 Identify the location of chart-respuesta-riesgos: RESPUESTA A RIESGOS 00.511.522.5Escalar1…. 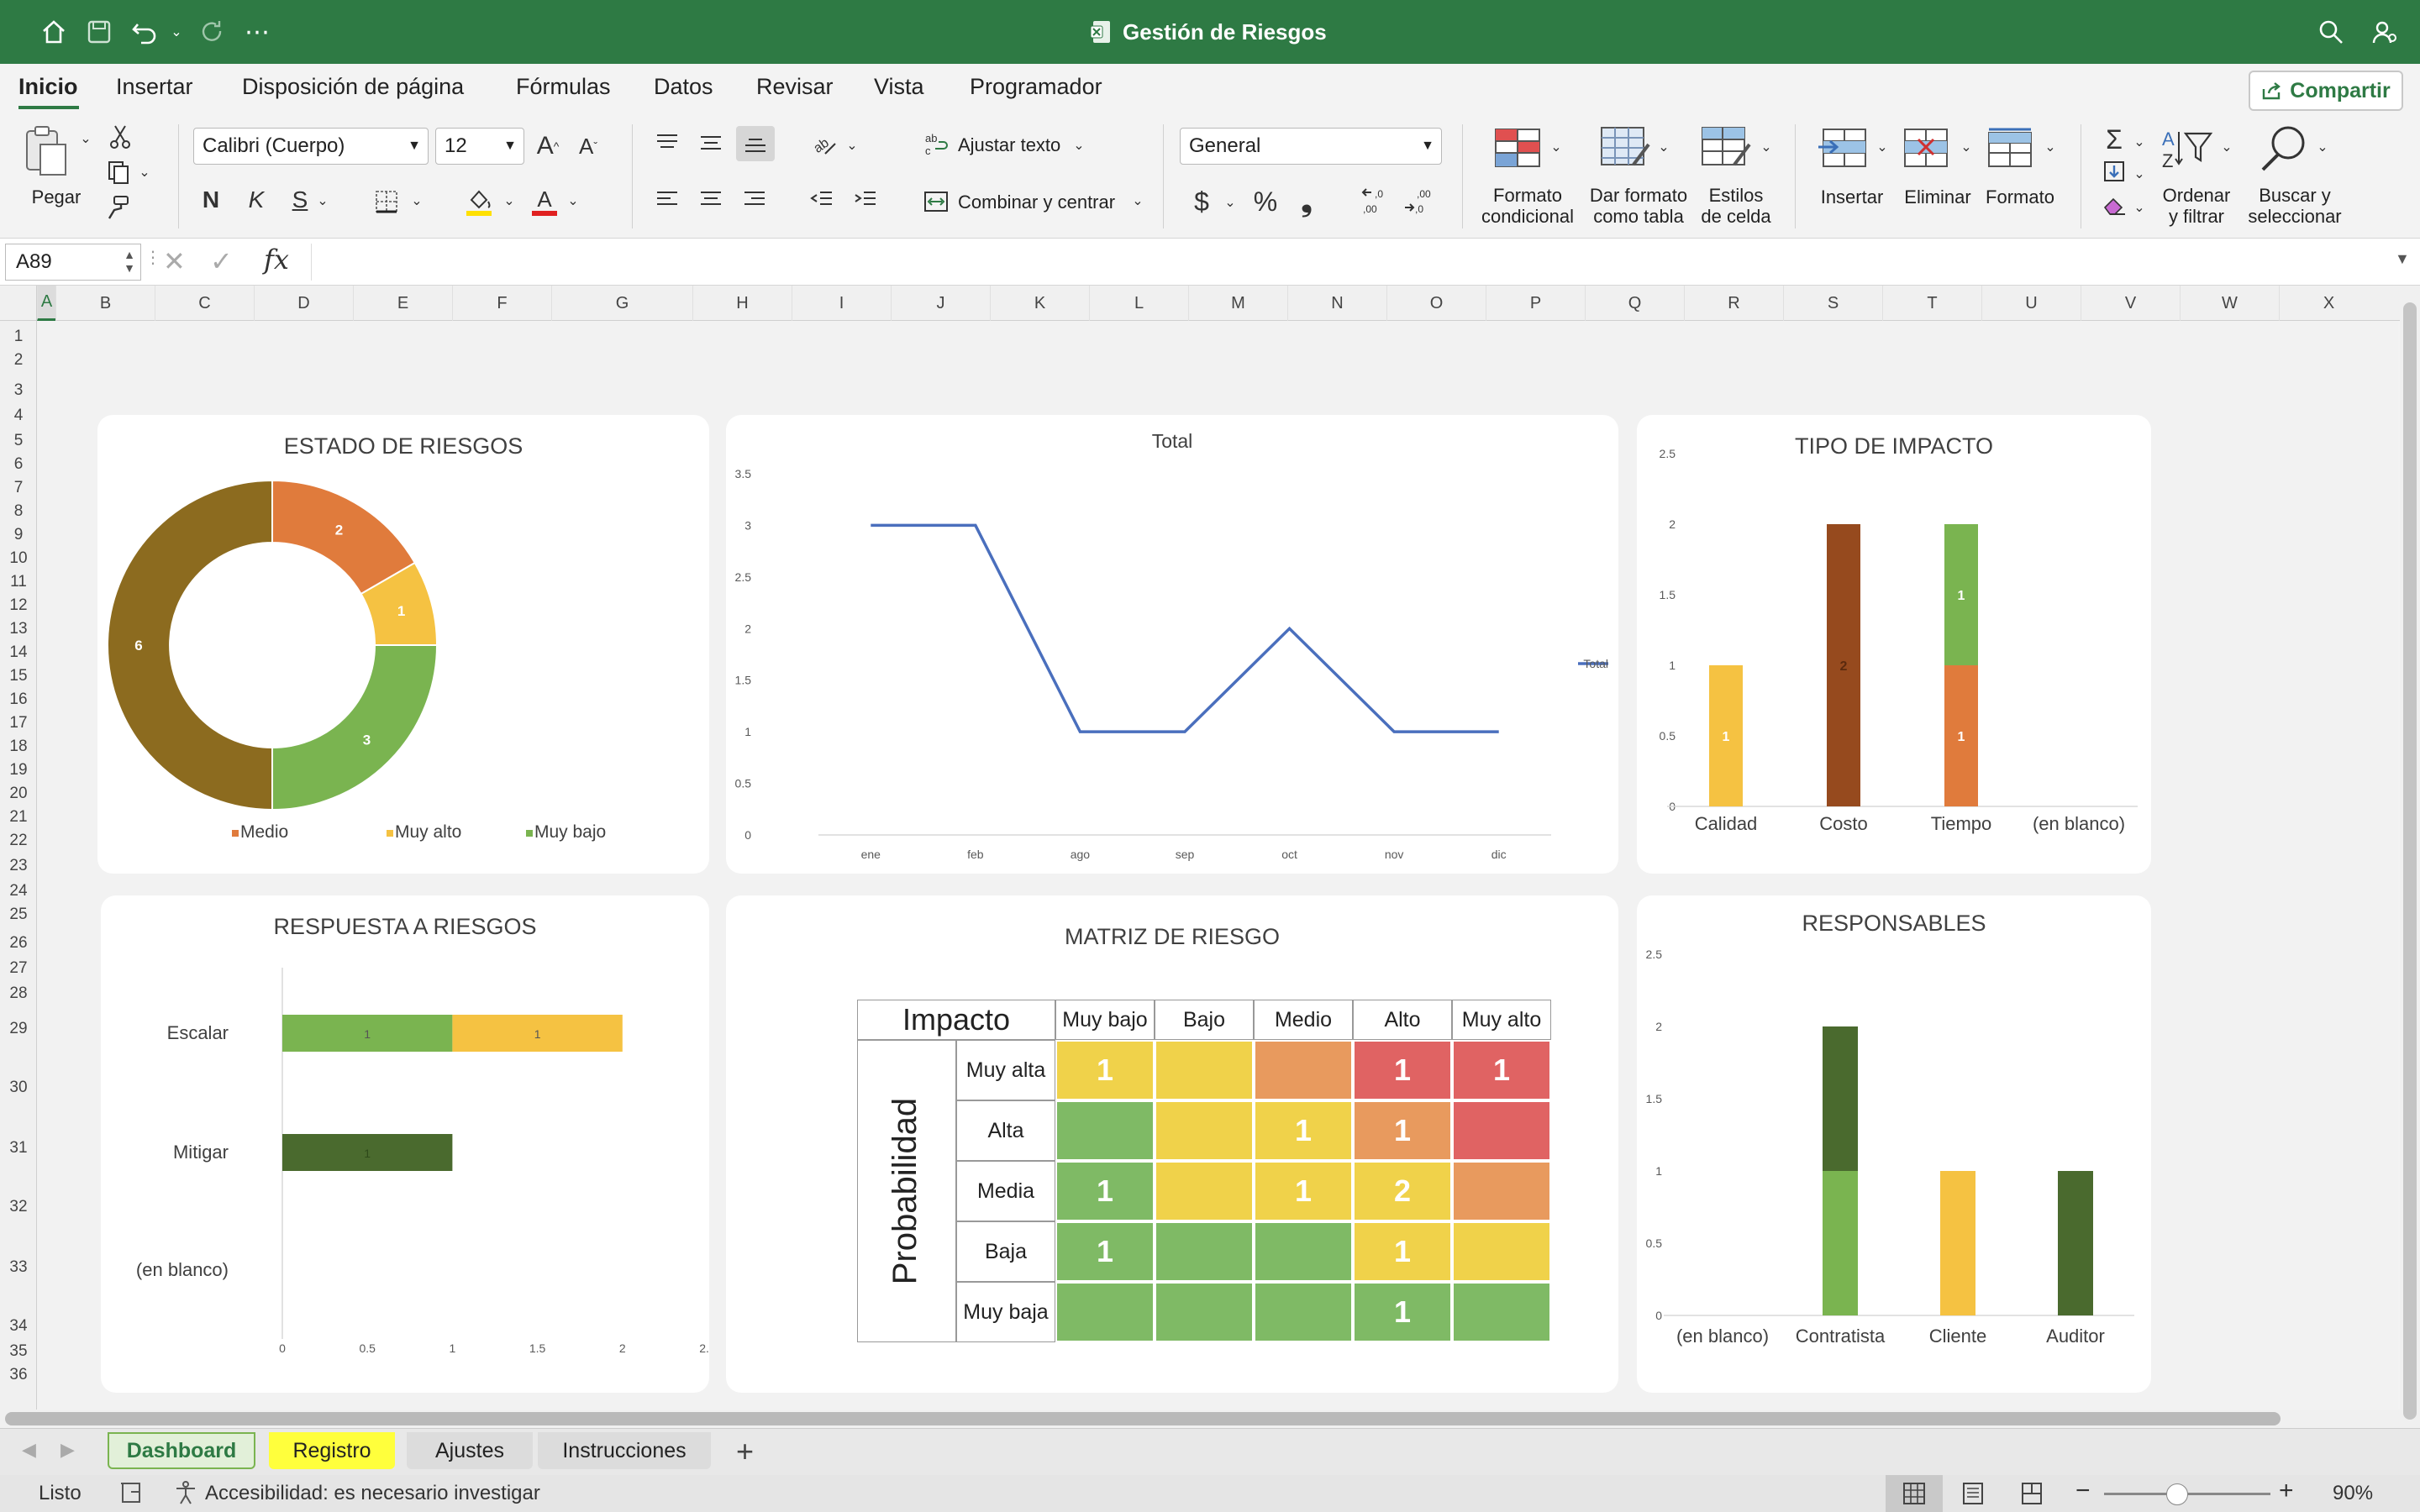
(405, 1144).